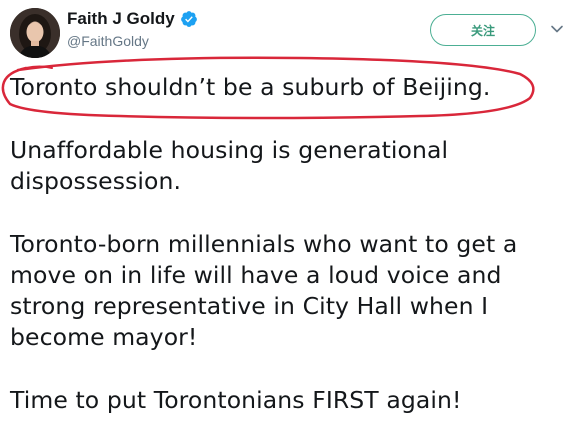 This screenshot has height=426, width=573. What do you see at coordinates (557, 29) in the screenshot?
I see `chevron-down-icon` at bounding box center [557, 29].